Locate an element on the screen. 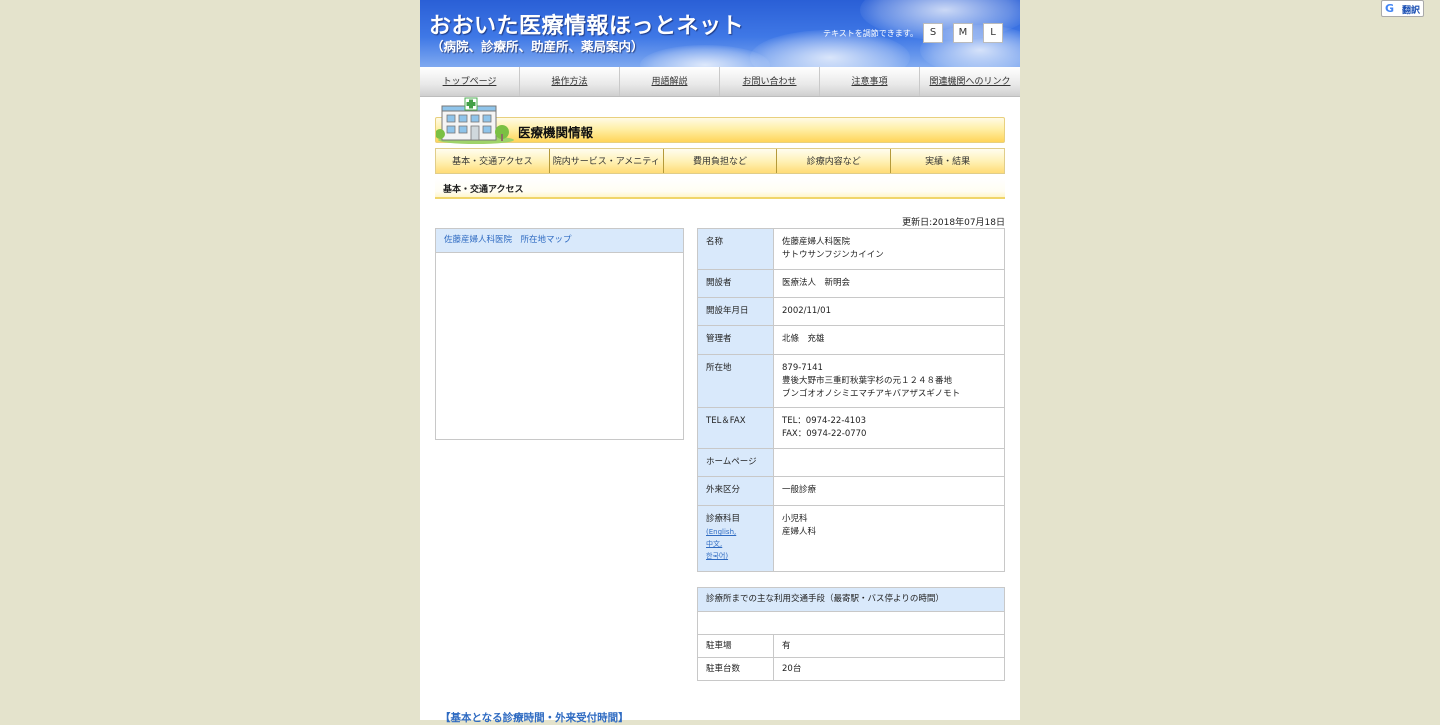  google-g-icon: G is located at coordinates (1390, 8).